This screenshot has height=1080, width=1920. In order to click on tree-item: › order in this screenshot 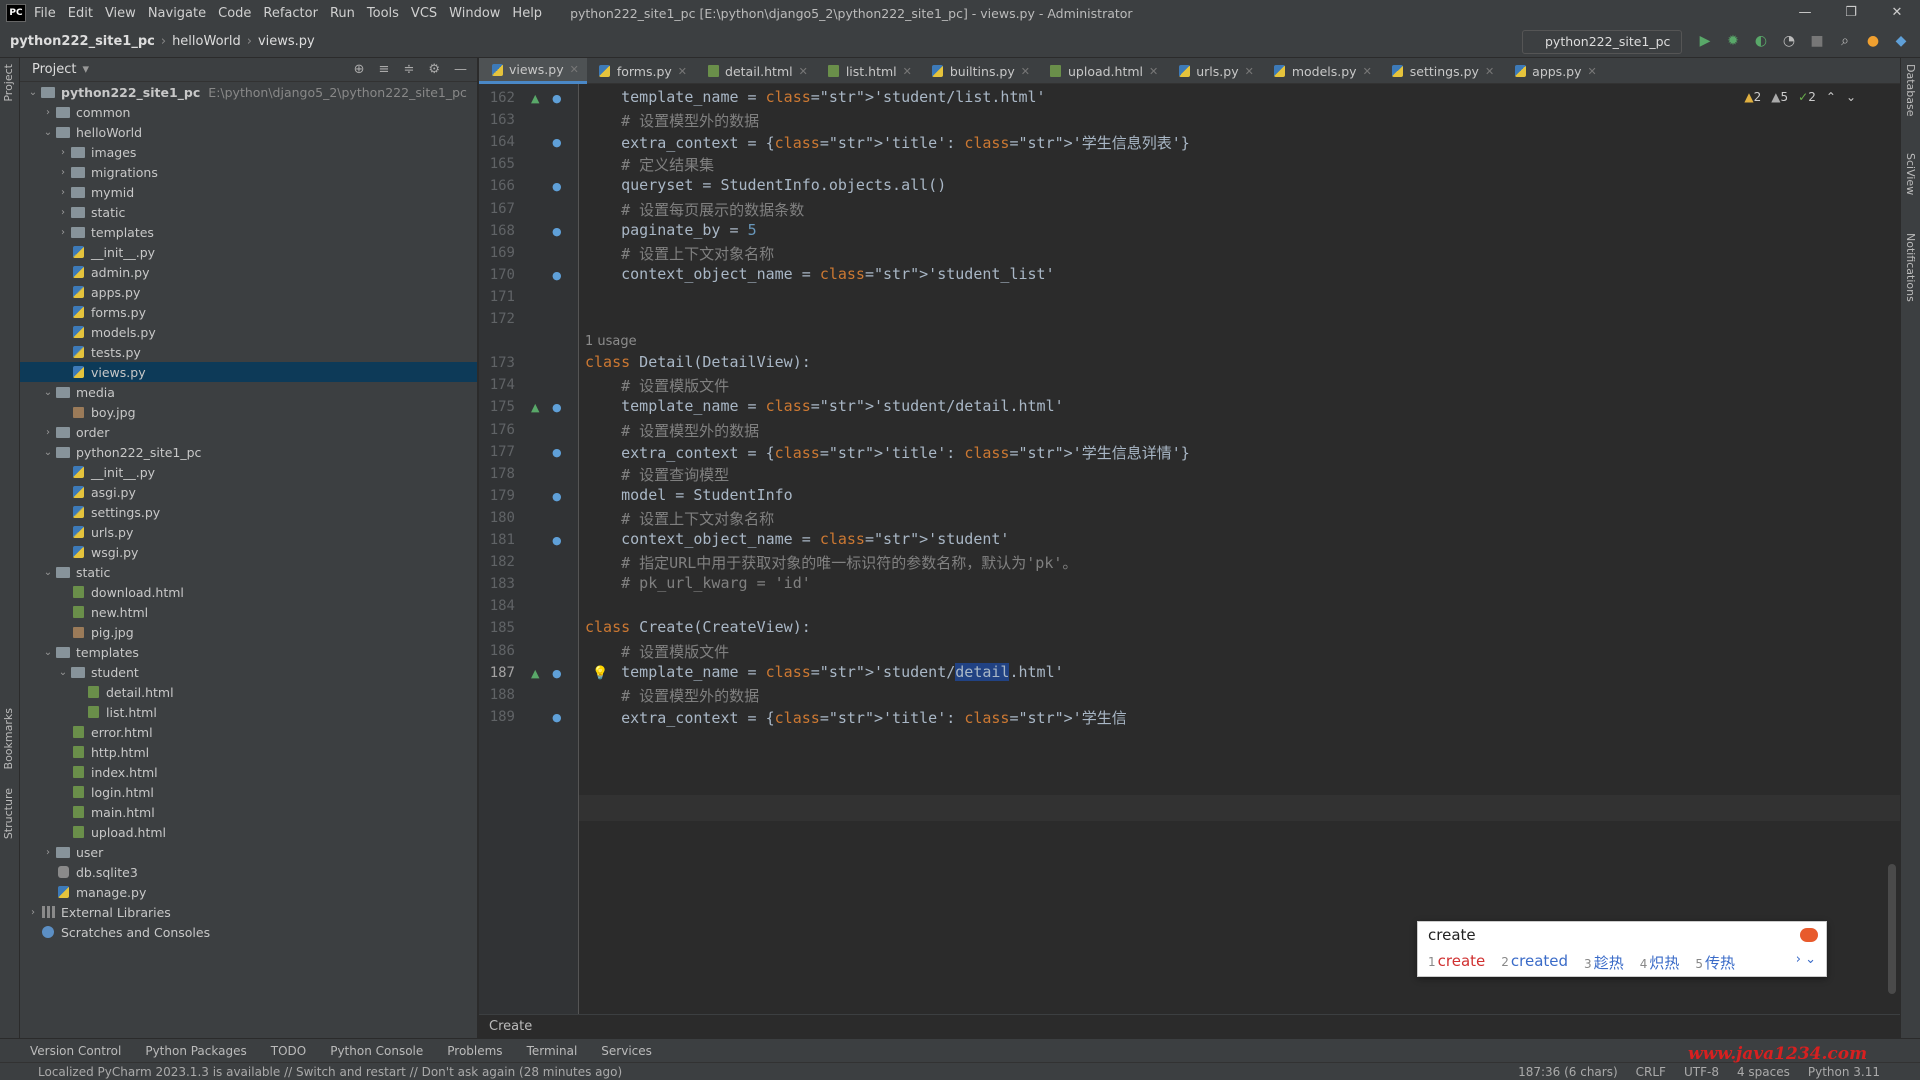, I will do `click(248, 432)`.